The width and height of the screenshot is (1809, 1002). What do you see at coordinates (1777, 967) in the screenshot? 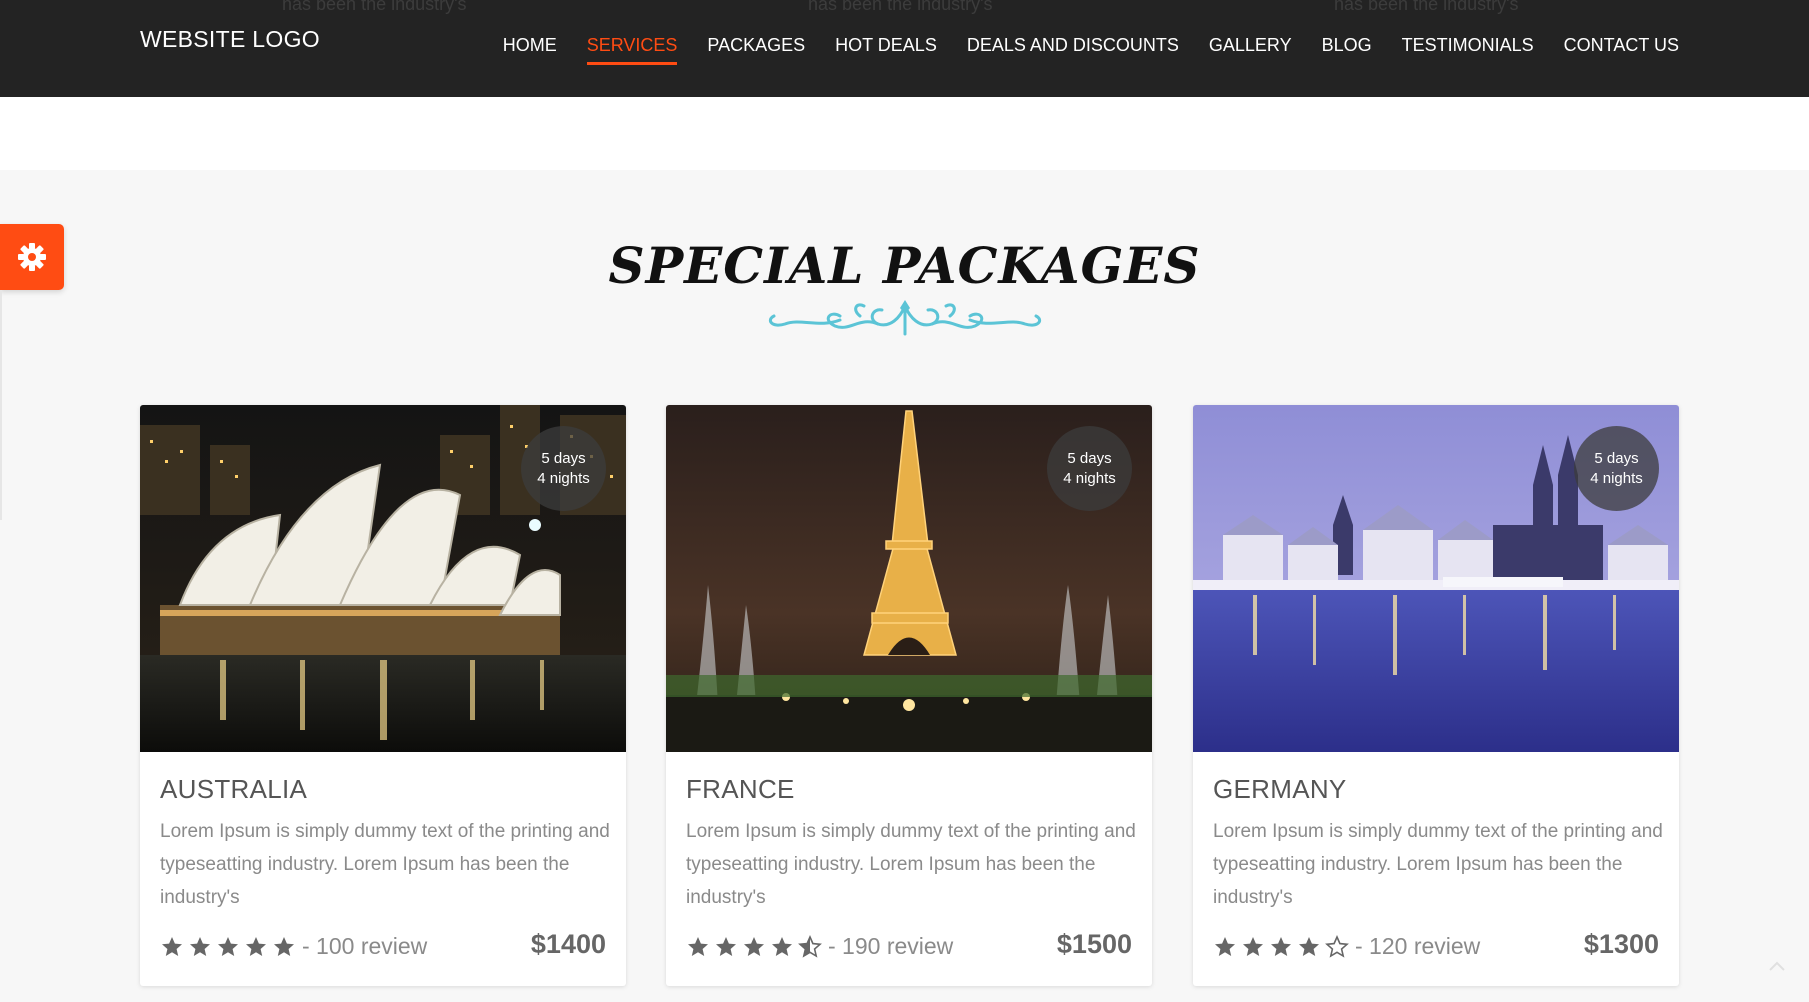
I see `scroll-to-top-icon` at bounding box center [1777, 967].